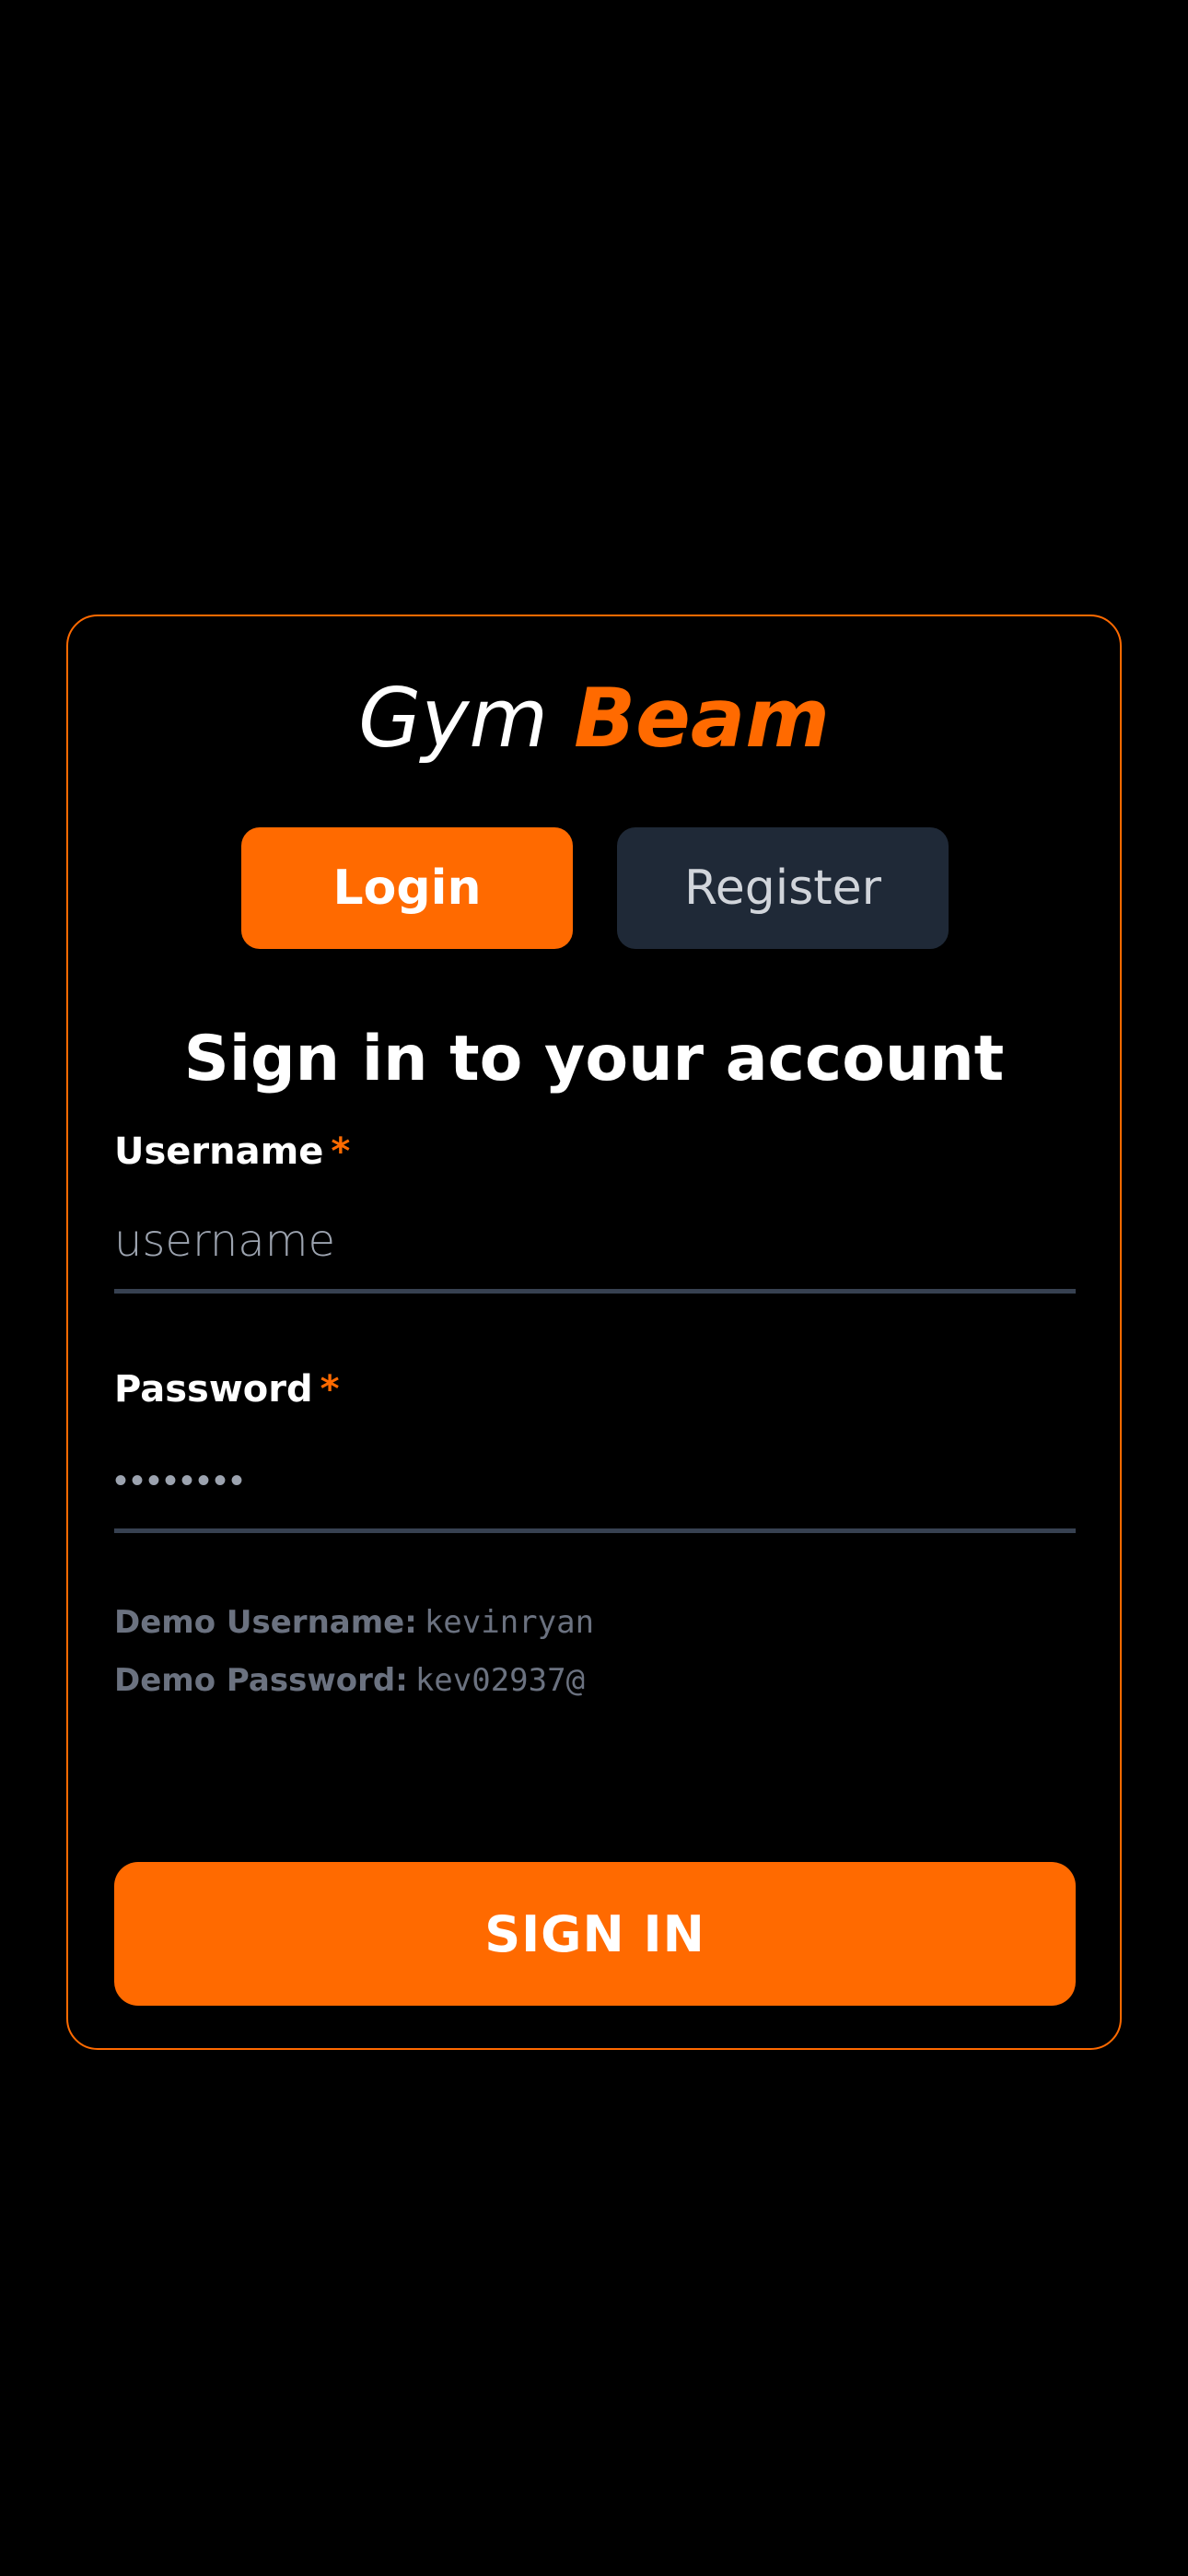  Describe the element at coordinates (261, 1680) in the screenshot. I see `demo-password-label: Demo Password:` at that location.